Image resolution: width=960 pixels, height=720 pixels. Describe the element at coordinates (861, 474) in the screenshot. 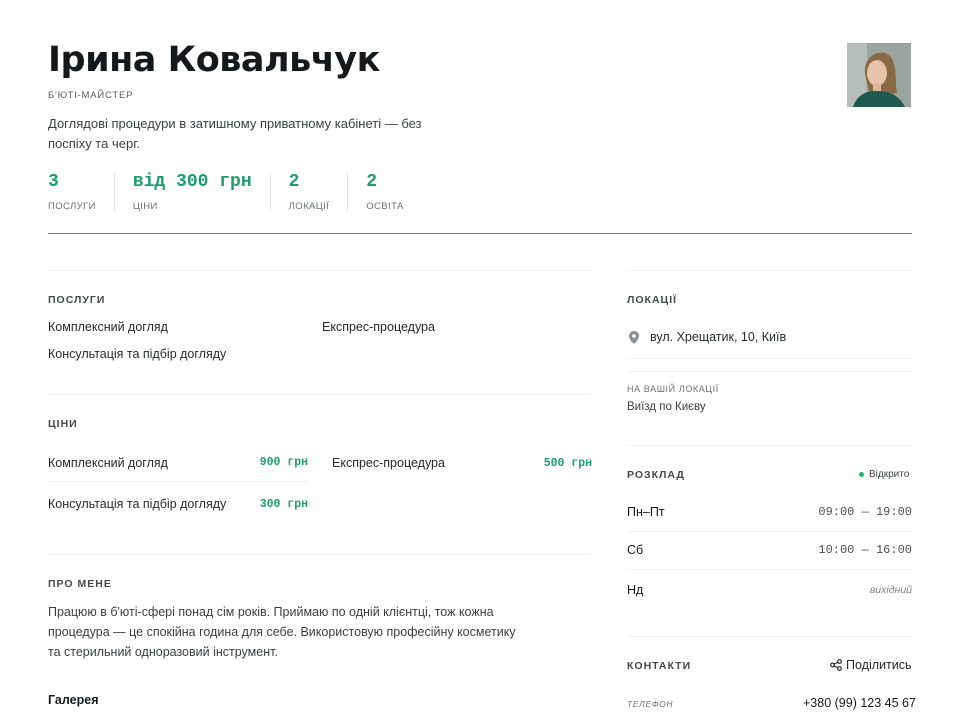

I see `status-dot` at that location.